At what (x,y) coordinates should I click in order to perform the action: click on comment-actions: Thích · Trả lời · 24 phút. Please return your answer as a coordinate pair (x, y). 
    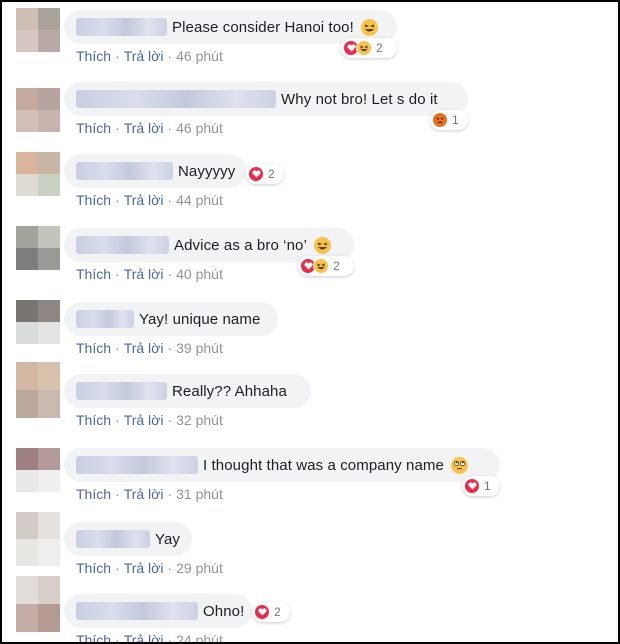
    Looking at the image, I should click on (149, 638).